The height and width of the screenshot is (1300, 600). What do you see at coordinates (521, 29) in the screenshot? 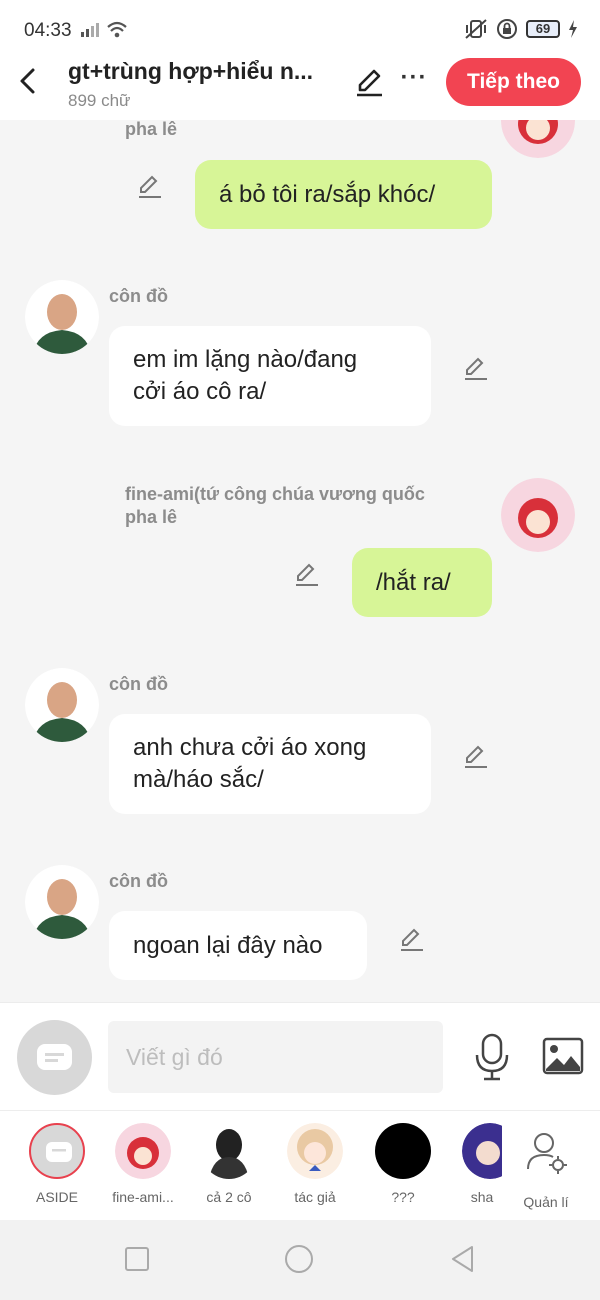
I see `status-right: 69` at bounding box center [521, 29].